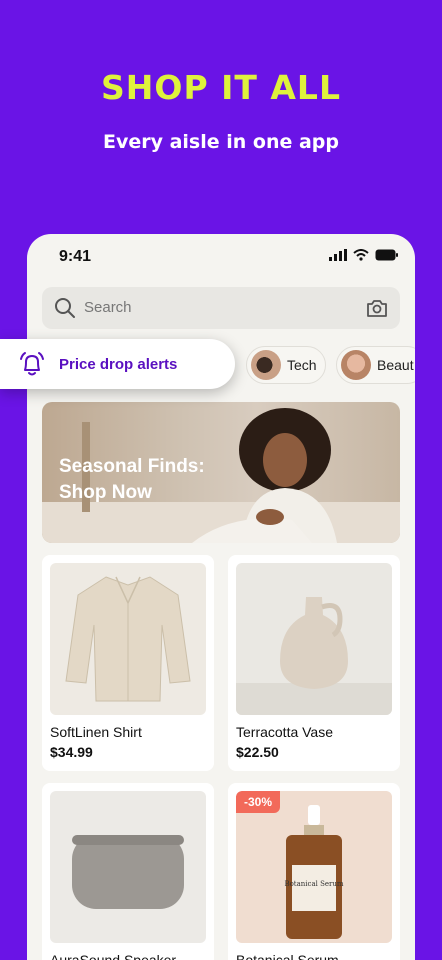  Describe the element at coordinates (377, 308) in the screenshot. I see `camera-icon` at that location.